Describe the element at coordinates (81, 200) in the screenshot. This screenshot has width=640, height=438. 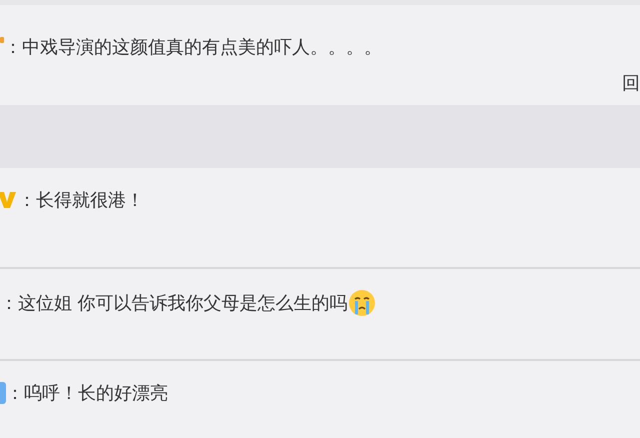
I see `comment-text: ：长得就很港！` at that location.